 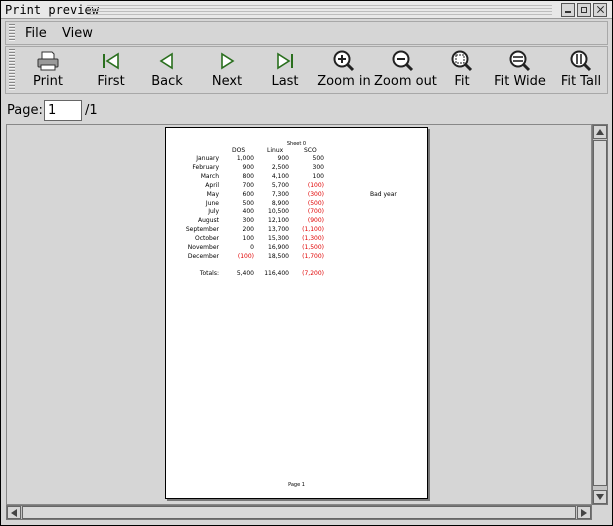 I want to click on zoom-out-label: Zoom out, so click(x=405, y=81).